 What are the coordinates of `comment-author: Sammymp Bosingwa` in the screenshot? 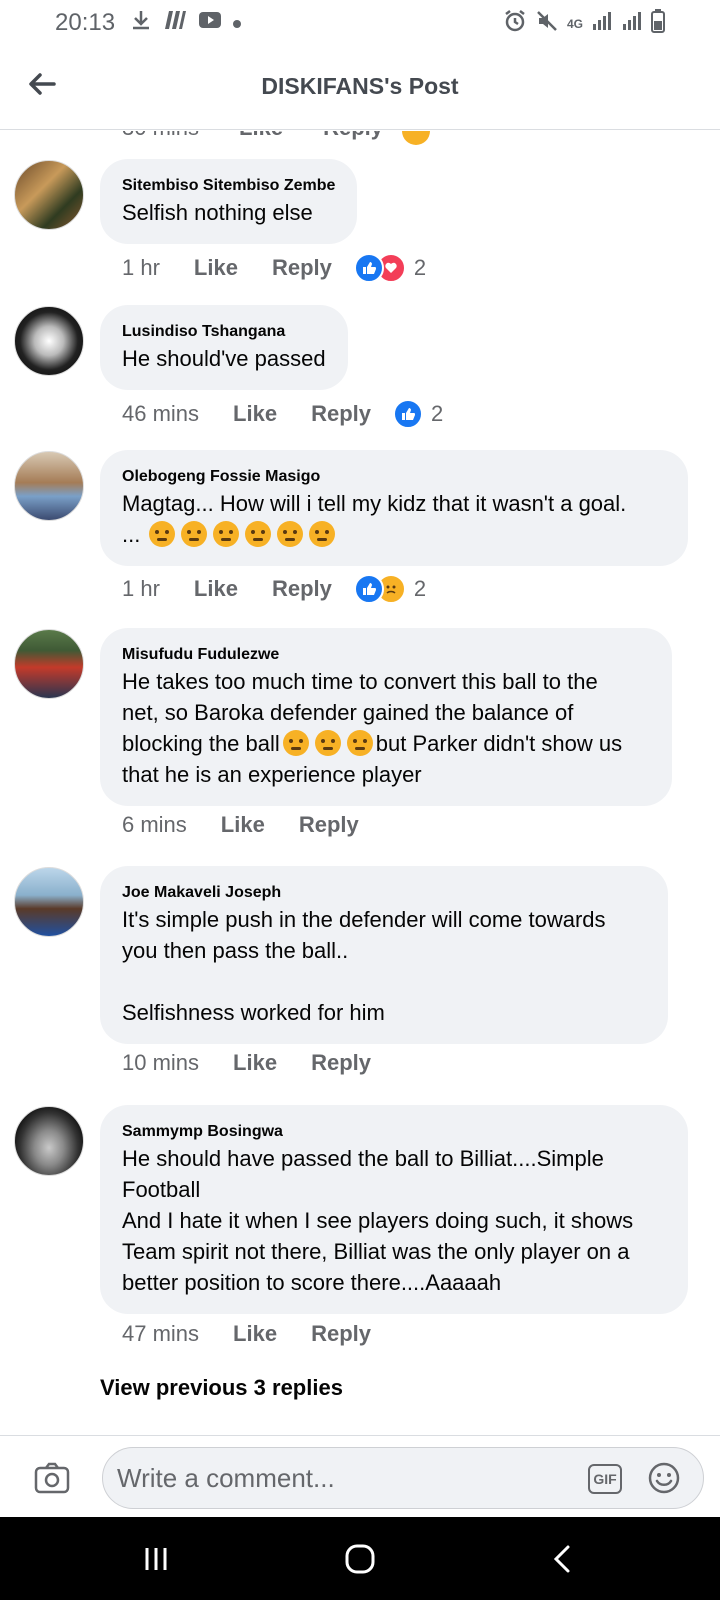 It's located at (394, 1132).